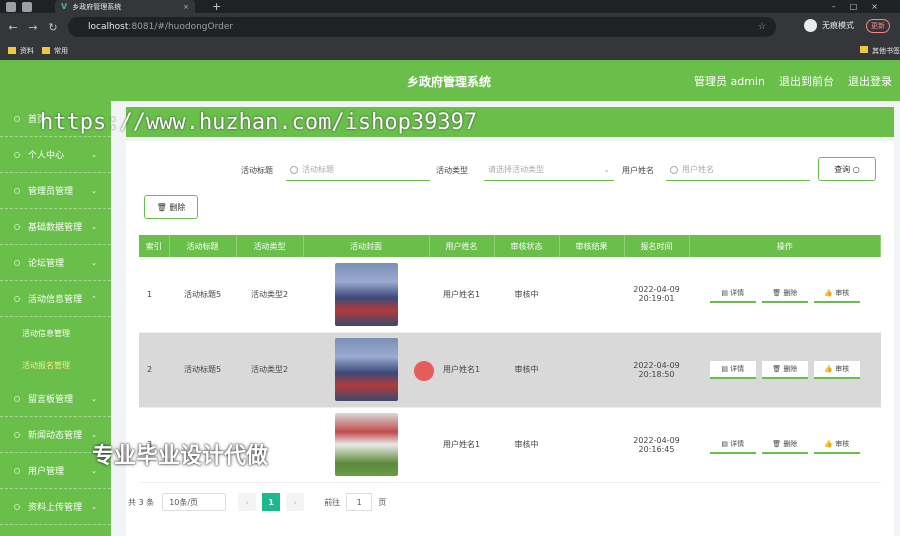  I want to click on sidebar-item-admins: 管理员管理 ⌄, so click(55, 191).